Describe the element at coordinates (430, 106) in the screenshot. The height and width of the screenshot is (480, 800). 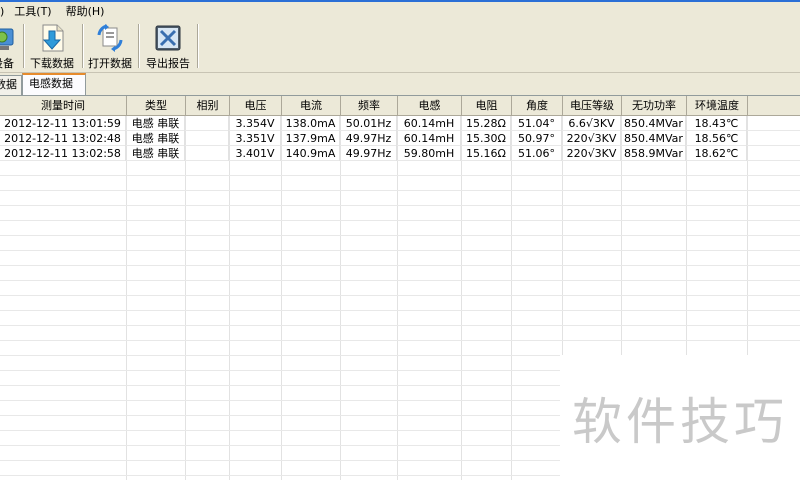
I see `column-header-inductance: 电感` at that location.